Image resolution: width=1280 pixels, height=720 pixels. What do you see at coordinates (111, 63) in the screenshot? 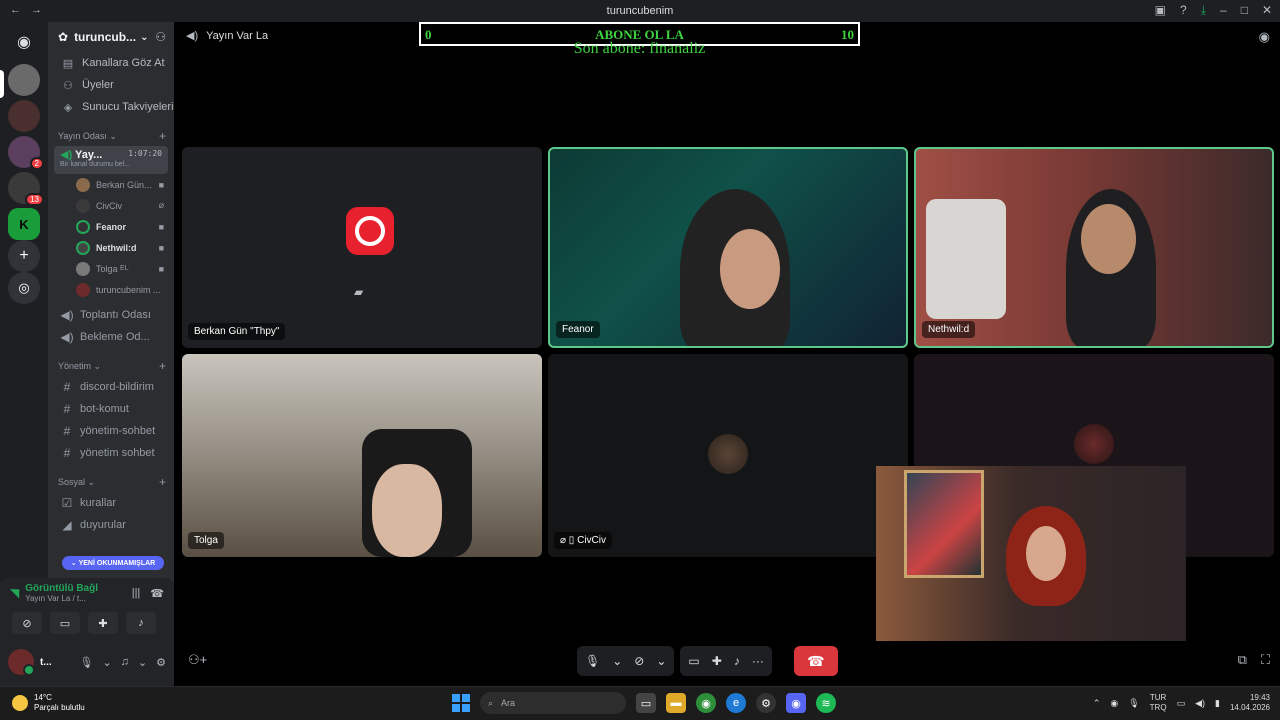
I see `browse-channels: ▤ Kanallara Göz At` at bounding box center [111, 63].